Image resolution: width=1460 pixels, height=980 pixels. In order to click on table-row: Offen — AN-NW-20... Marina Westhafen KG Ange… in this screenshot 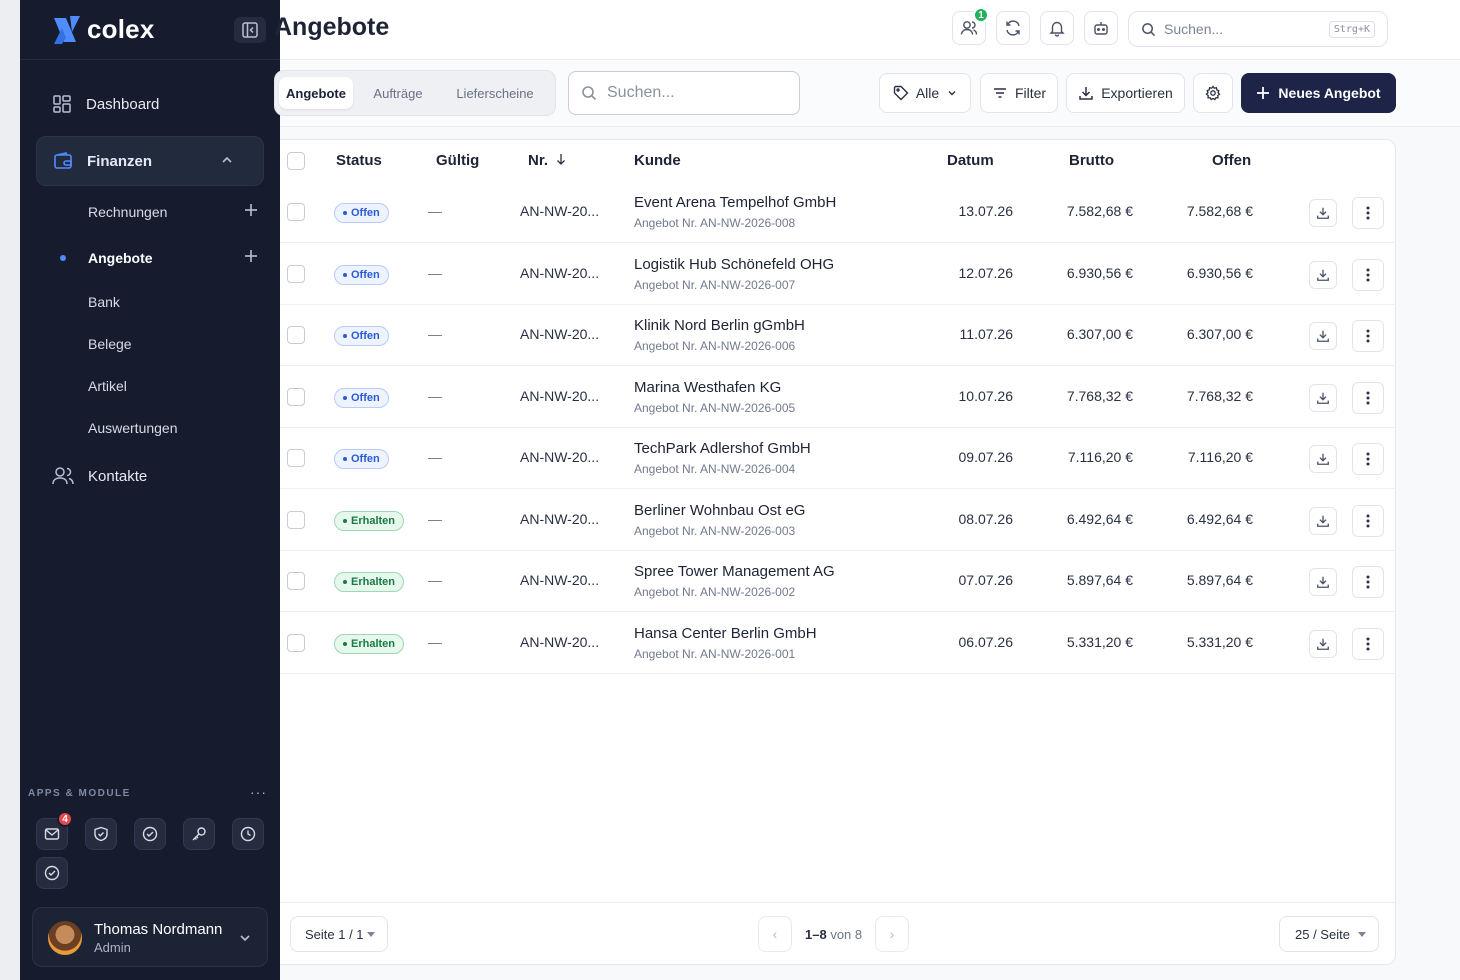, I will do `click(838, 397)`.